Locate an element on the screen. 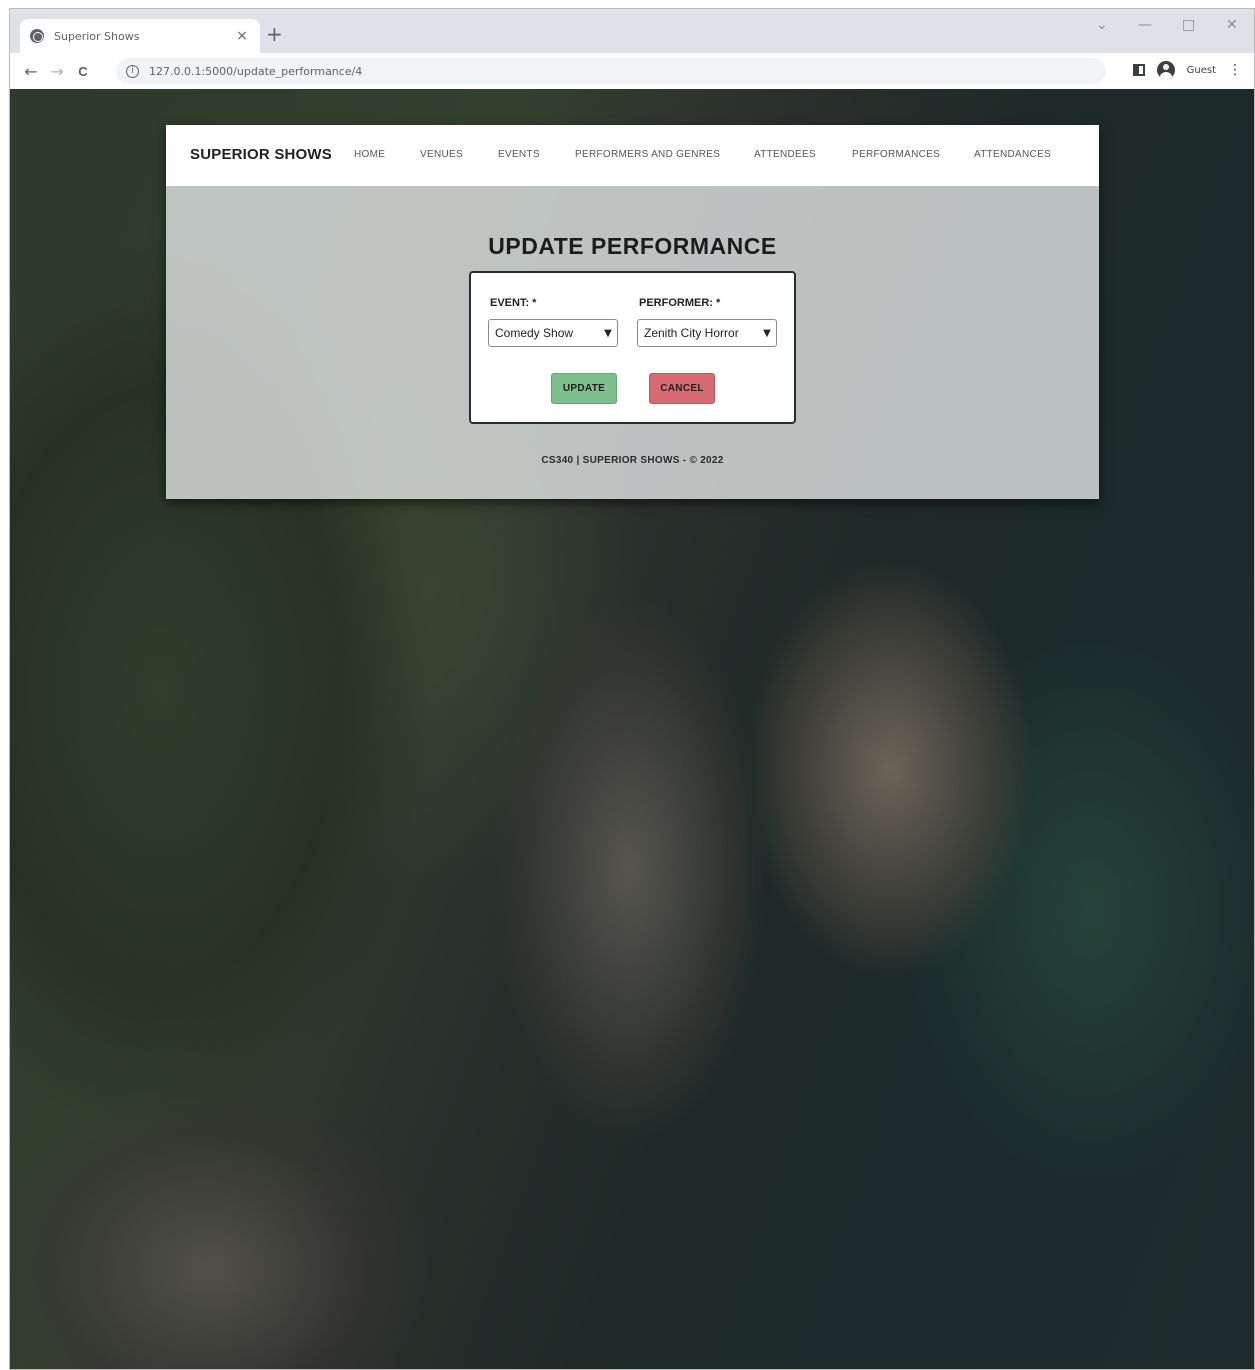 This screenshot has width=1255, height=1370. page-footer: CS340 | SUPERIOR SHOWS - © 2022 is located at coordinates (632, 460).